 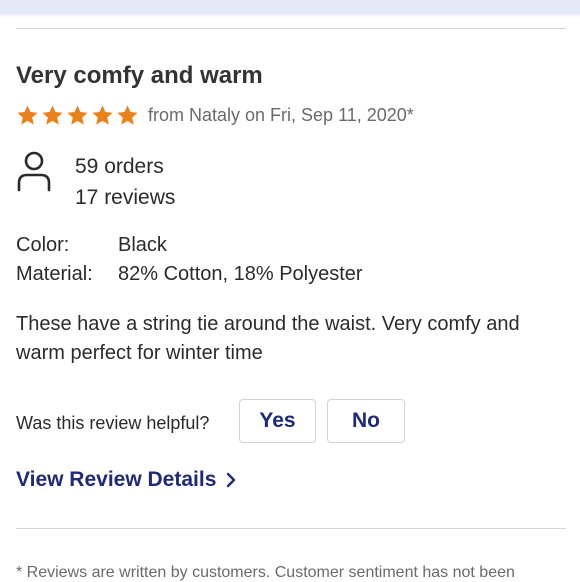 I want to click on bottom-divider, so click(x=291, y=528).